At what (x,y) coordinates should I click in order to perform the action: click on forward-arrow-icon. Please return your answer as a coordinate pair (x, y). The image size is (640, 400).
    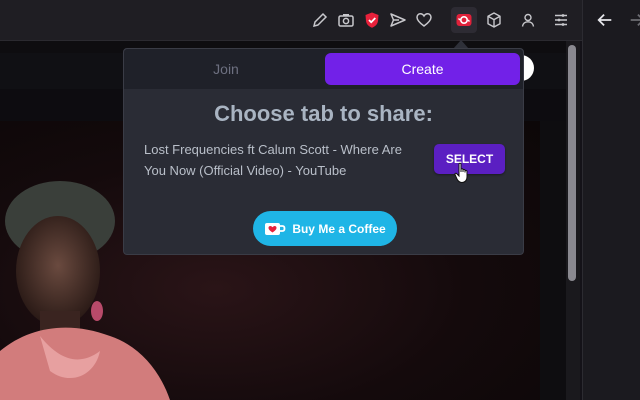
    Looking at the image, I should click on (633, 20).